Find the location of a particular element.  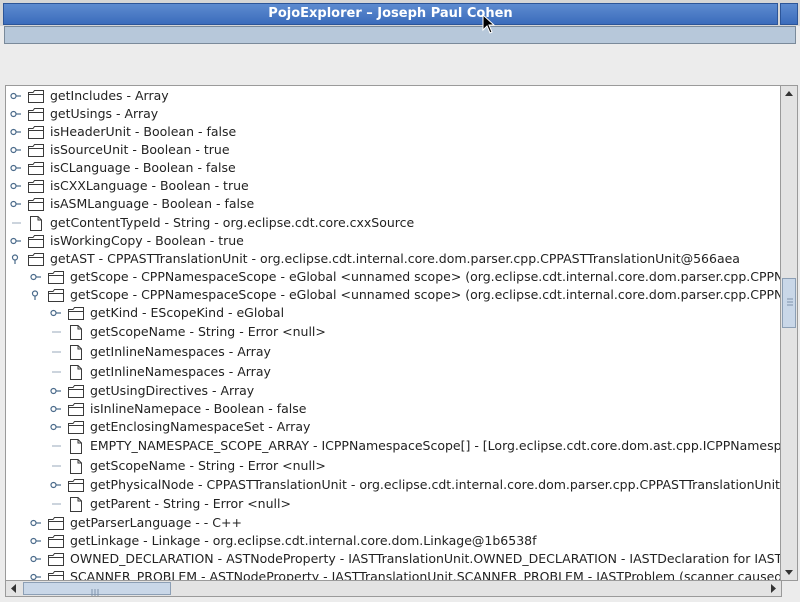

title-bar: PojoExplorer – Joseph Paul Cohen is located at coordinates (400, 13).